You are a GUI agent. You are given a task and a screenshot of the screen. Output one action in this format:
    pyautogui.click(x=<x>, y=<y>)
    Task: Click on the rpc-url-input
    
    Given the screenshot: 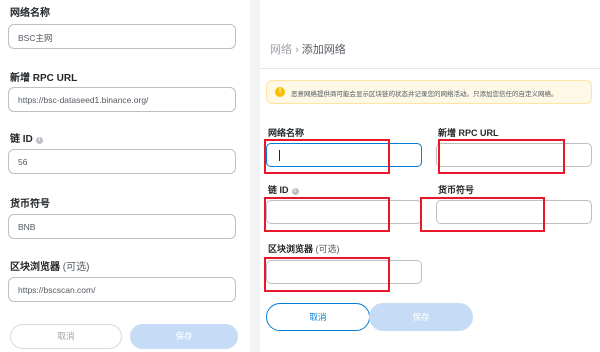 What is the action you would take?
    pyautogui.click(x=514, y=155)
    